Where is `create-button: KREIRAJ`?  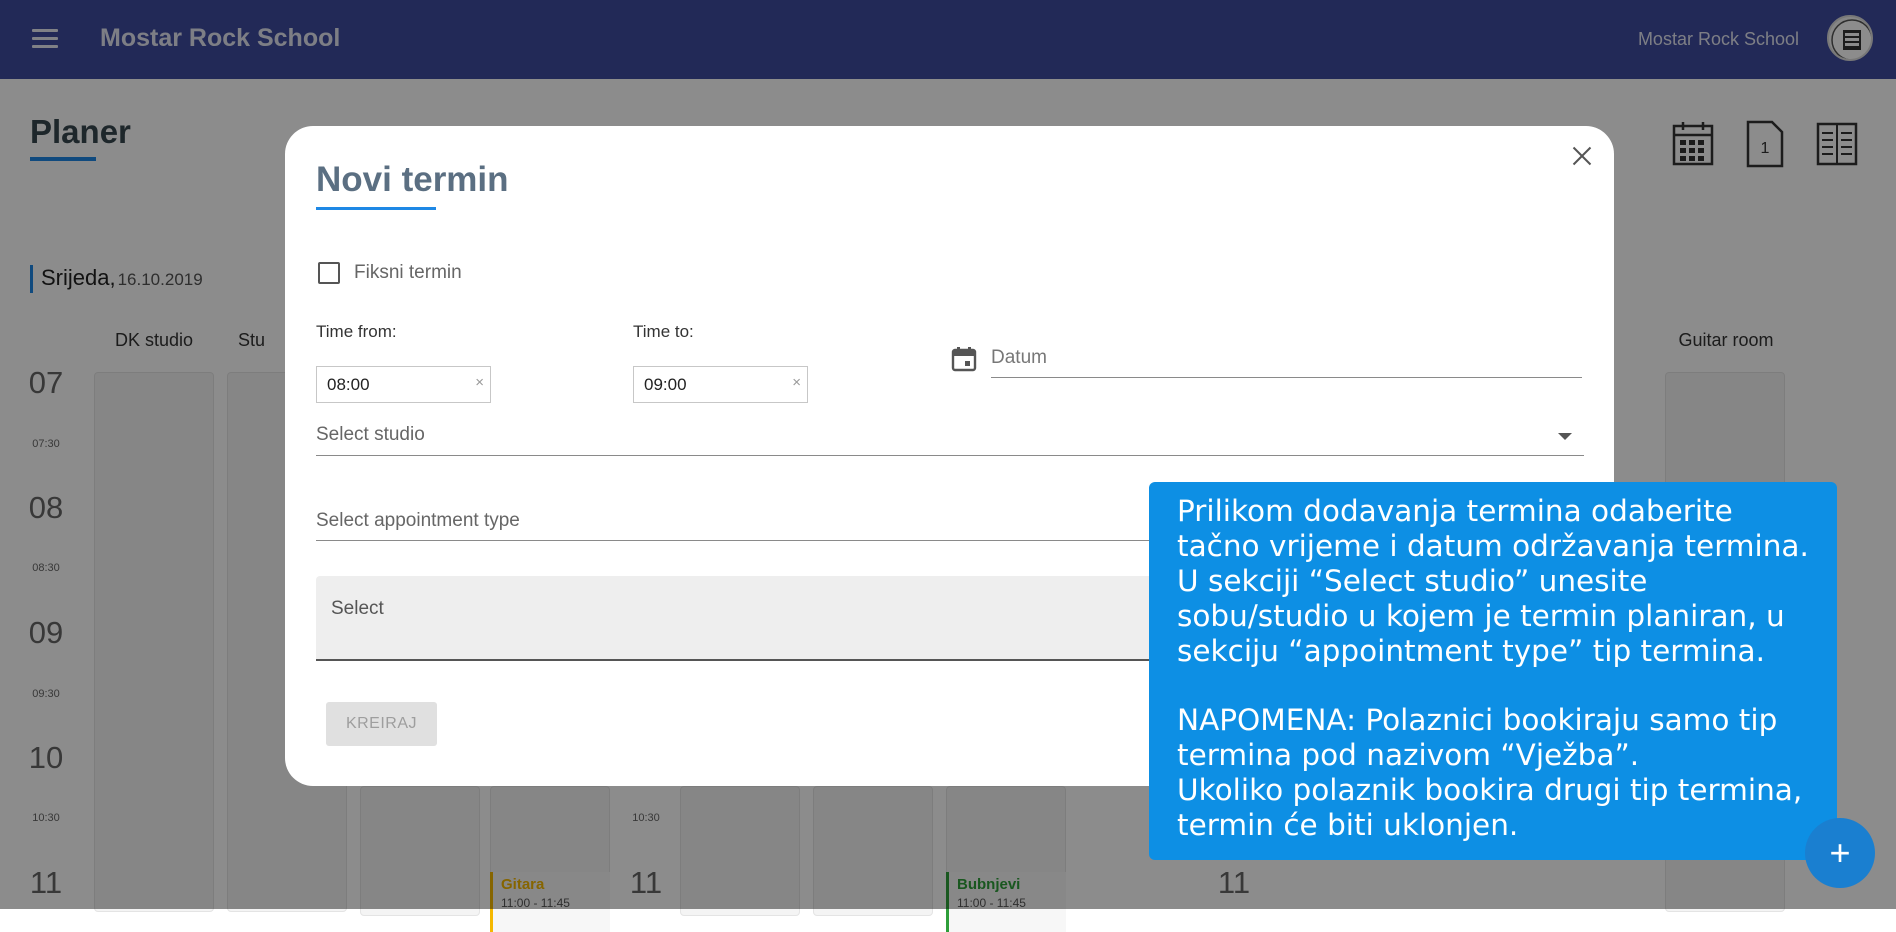 create-button: KREIRAJ is located at coordinates (381, 724).